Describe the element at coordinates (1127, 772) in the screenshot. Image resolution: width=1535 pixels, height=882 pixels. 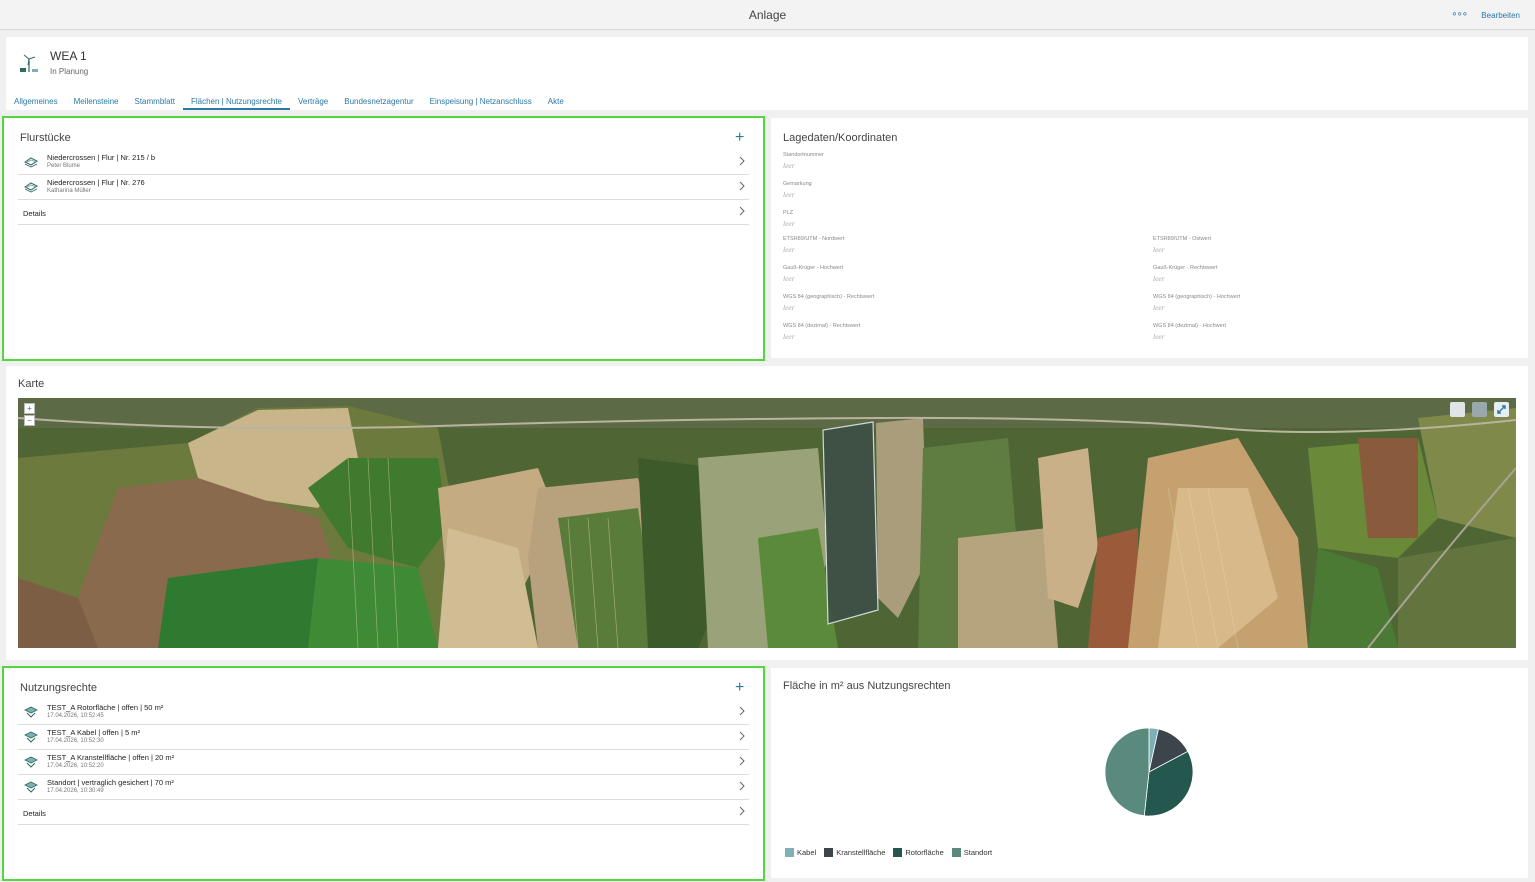
I see `pie-slice-standort` at that location.